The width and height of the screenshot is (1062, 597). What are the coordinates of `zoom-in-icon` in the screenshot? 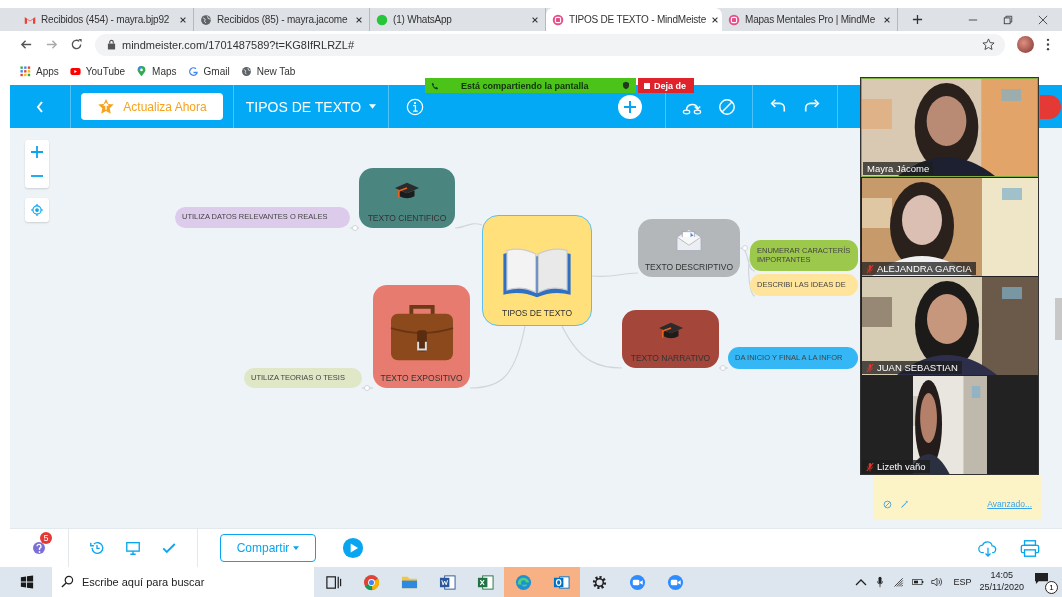 It's located at (37, 152).